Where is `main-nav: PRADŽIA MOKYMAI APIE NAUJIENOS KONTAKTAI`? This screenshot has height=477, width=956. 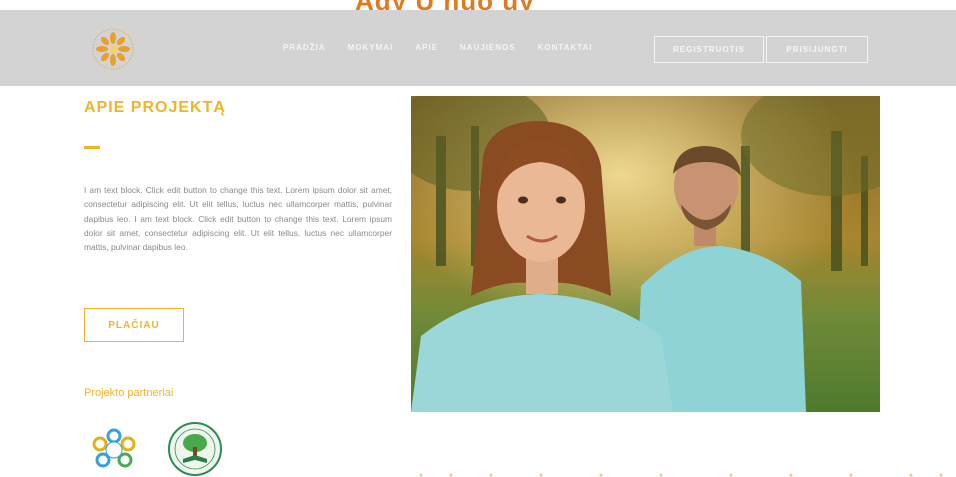
main-nav: PRADŽIA MOKYMAI APIE NAUJIENOS KONTAKTAI is located at coordinates (449, 47).